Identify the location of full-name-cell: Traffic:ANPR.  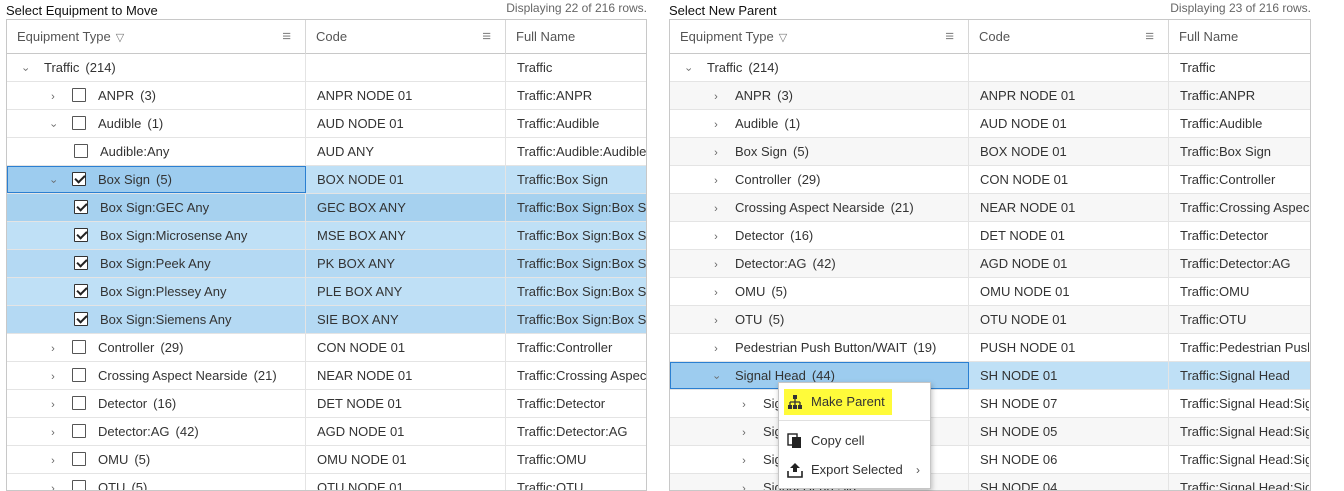
(1239, 95).